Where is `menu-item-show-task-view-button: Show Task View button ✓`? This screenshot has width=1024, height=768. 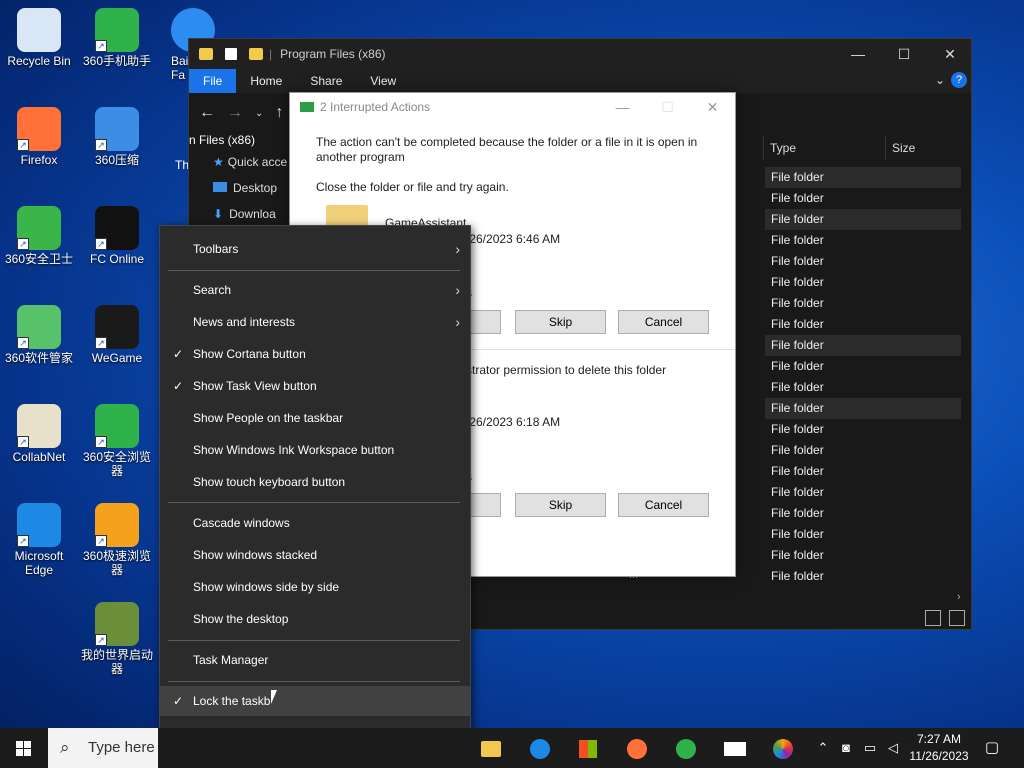
menu-item-show-task-view-button: Show Task View button ✓ is located at coordinates (315, 386).